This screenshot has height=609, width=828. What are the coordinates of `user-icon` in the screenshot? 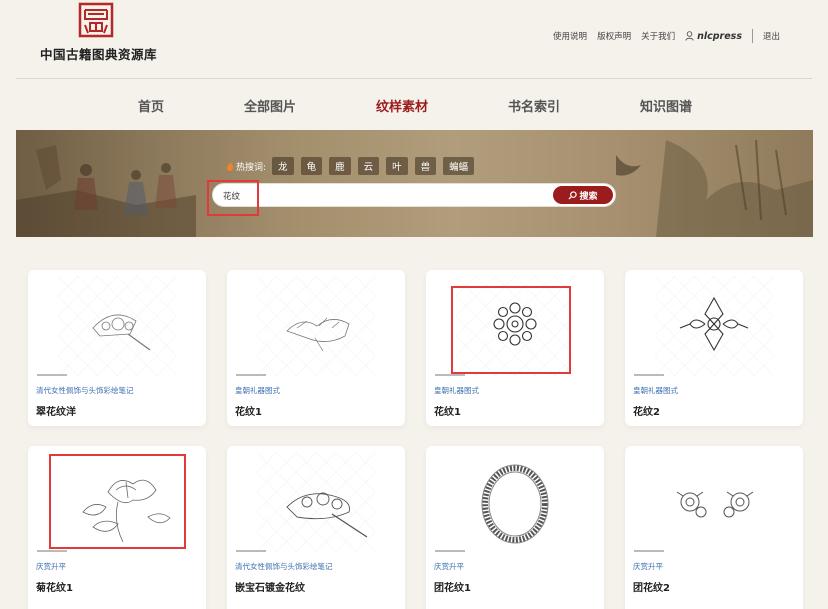 It's located at (689, 36).